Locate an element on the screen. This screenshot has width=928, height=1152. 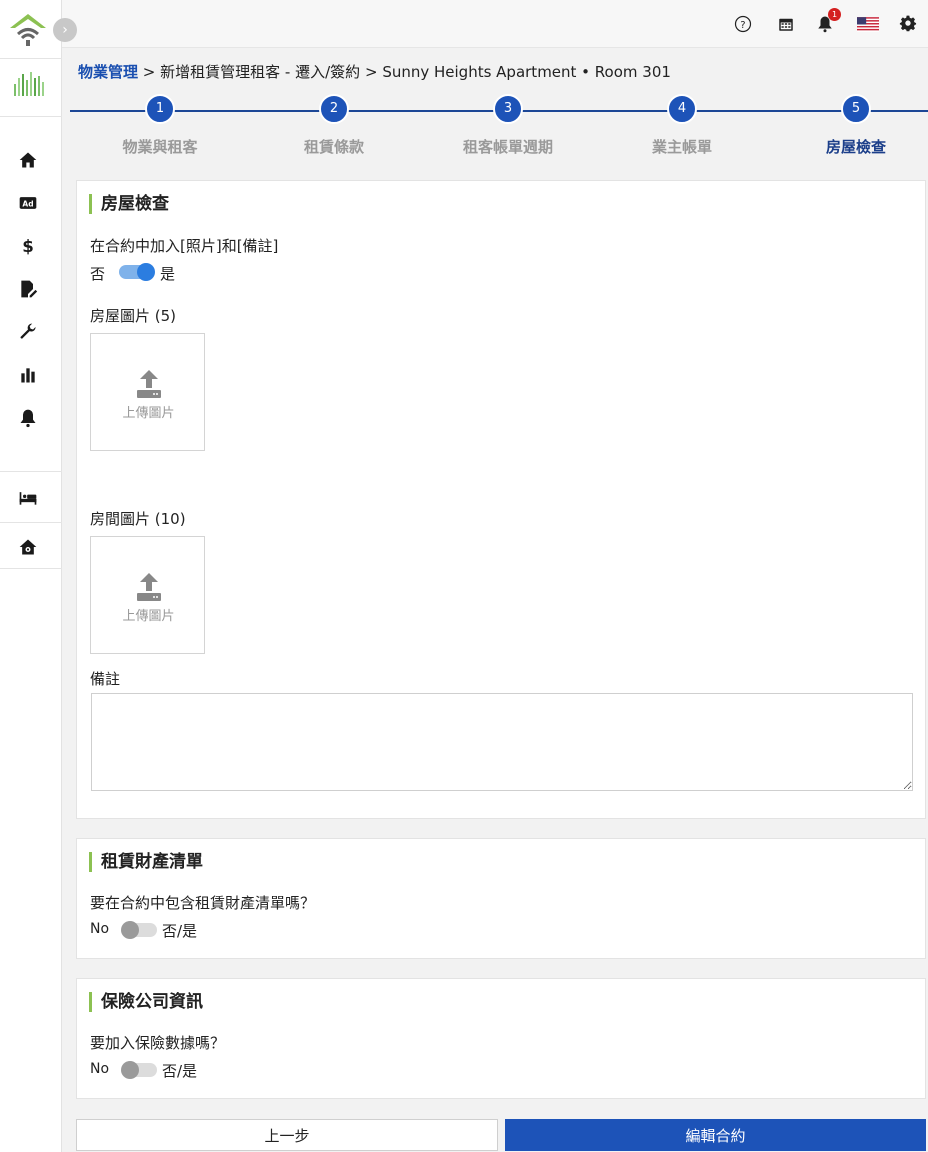
help-icon: ? is located at coordinates (743, 24).